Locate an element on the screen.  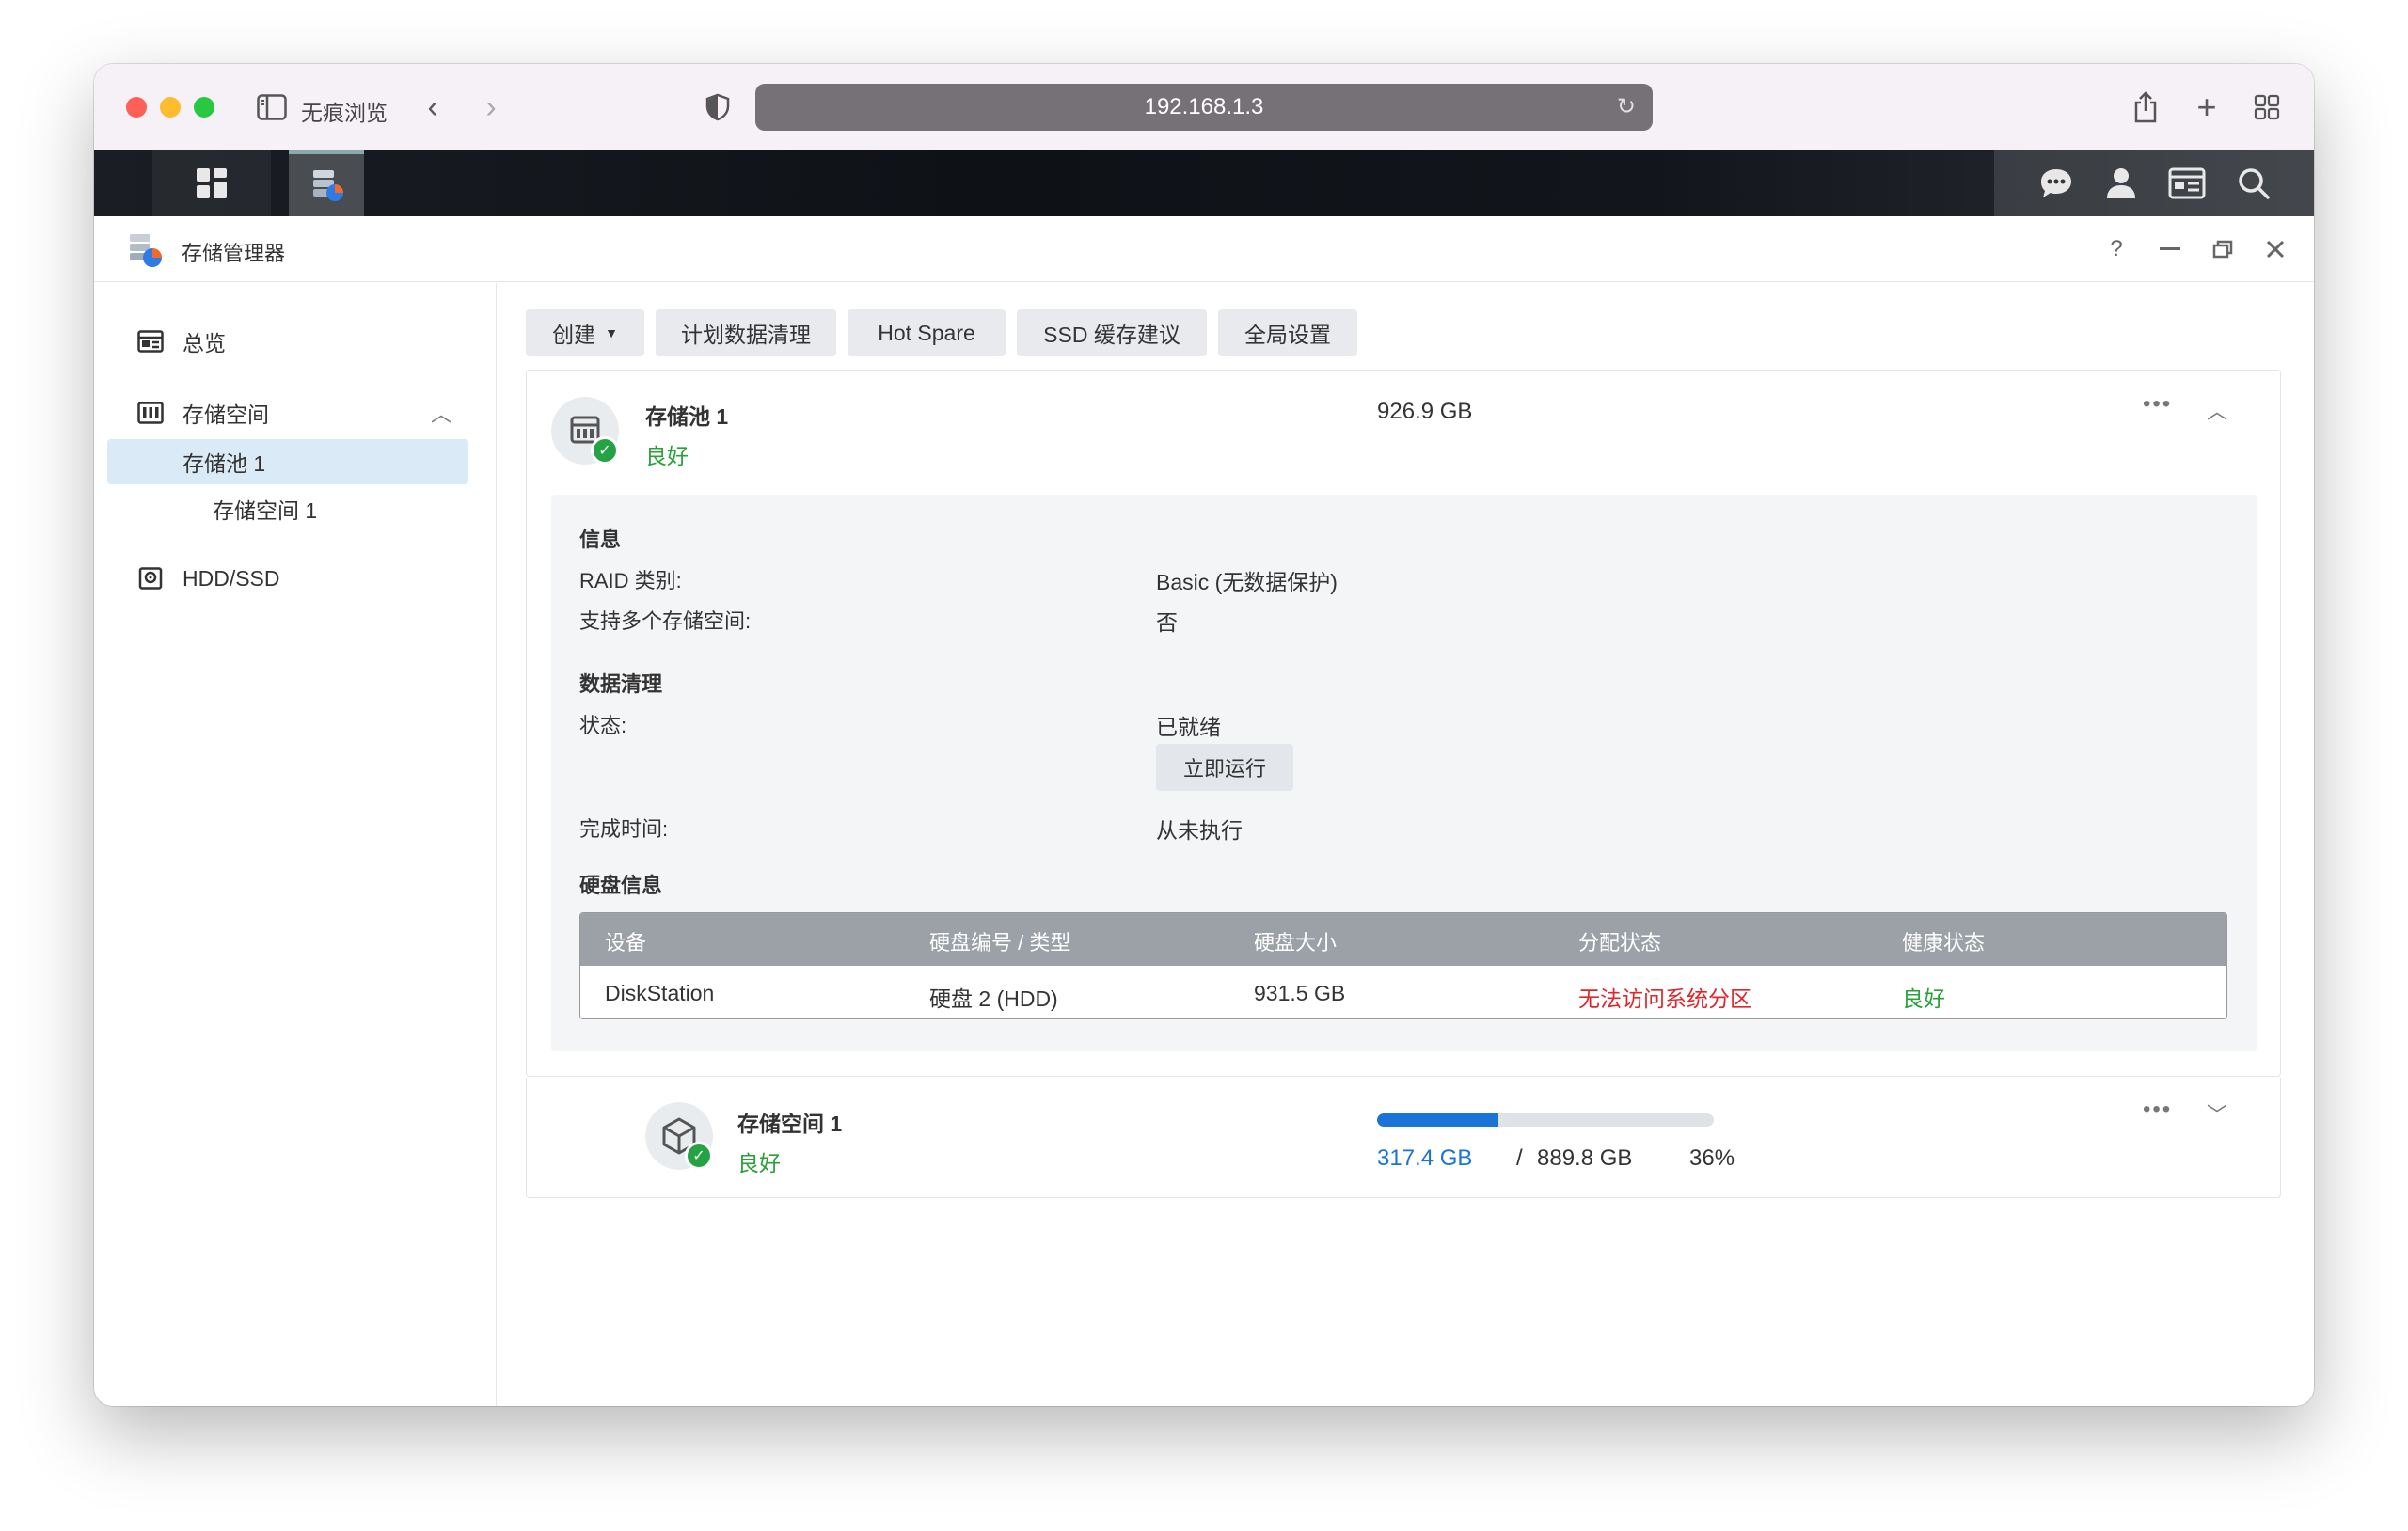
column-header-size: 硬盘大小 is located at coordinates (1296, 943).